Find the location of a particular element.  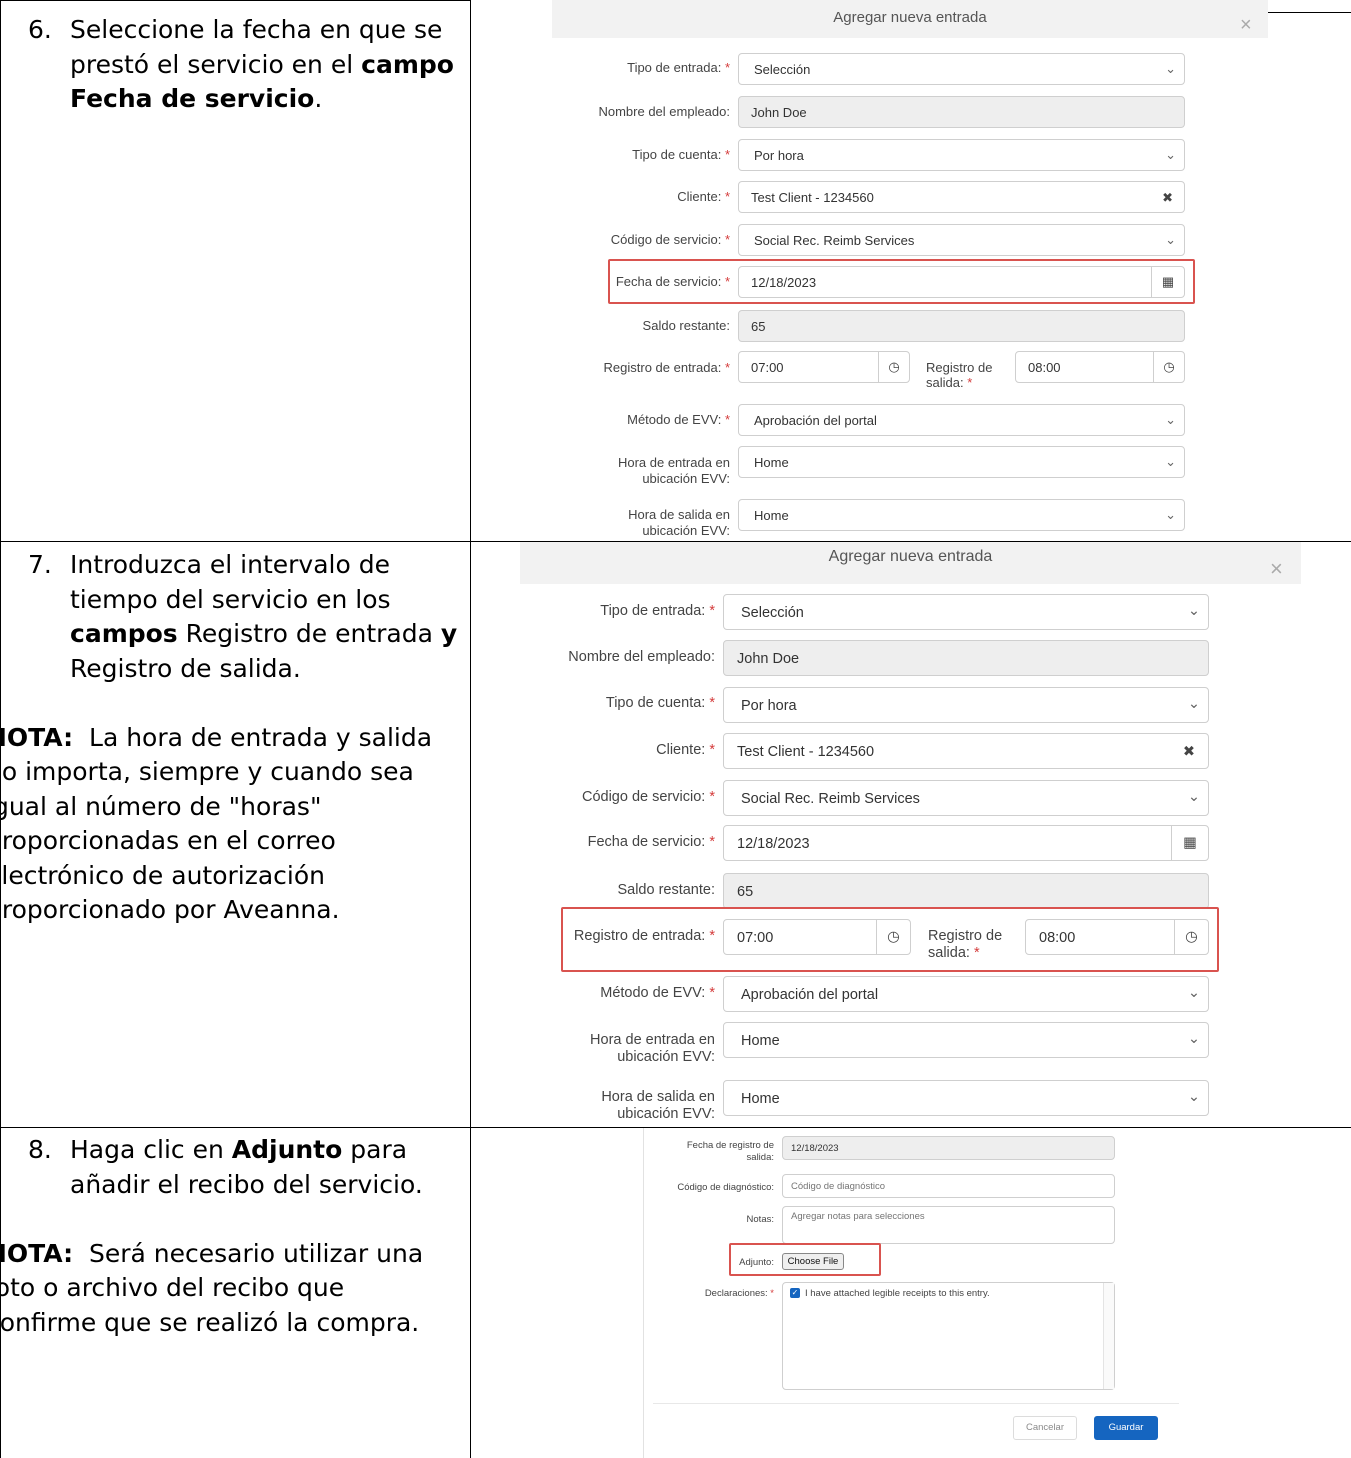

dialog-title: Agregar nueva entrada is located at coordinates (910, 17).